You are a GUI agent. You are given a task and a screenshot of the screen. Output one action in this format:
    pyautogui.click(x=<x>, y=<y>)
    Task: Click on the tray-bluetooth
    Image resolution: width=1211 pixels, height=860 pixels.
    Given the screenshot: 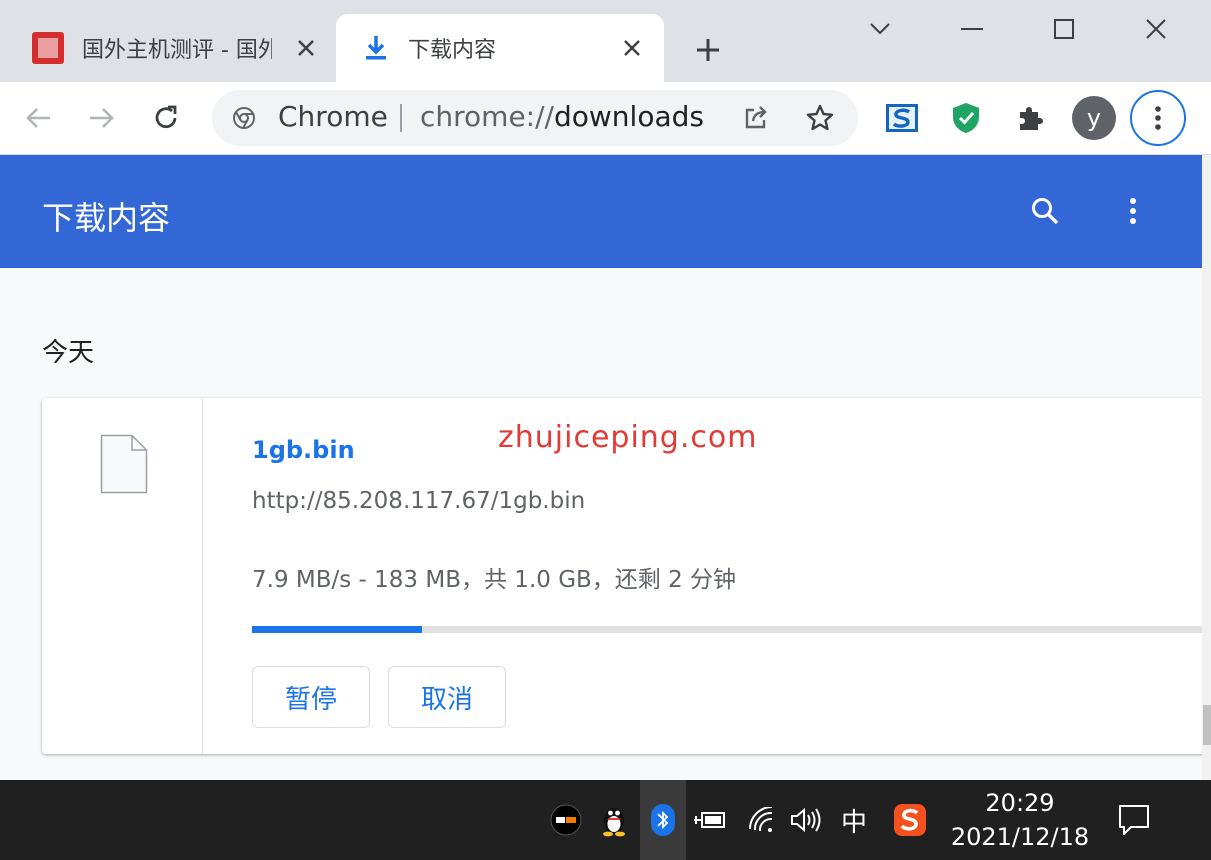 What is the action you would take?
    pyautogui.click(x=663, y=820)
    